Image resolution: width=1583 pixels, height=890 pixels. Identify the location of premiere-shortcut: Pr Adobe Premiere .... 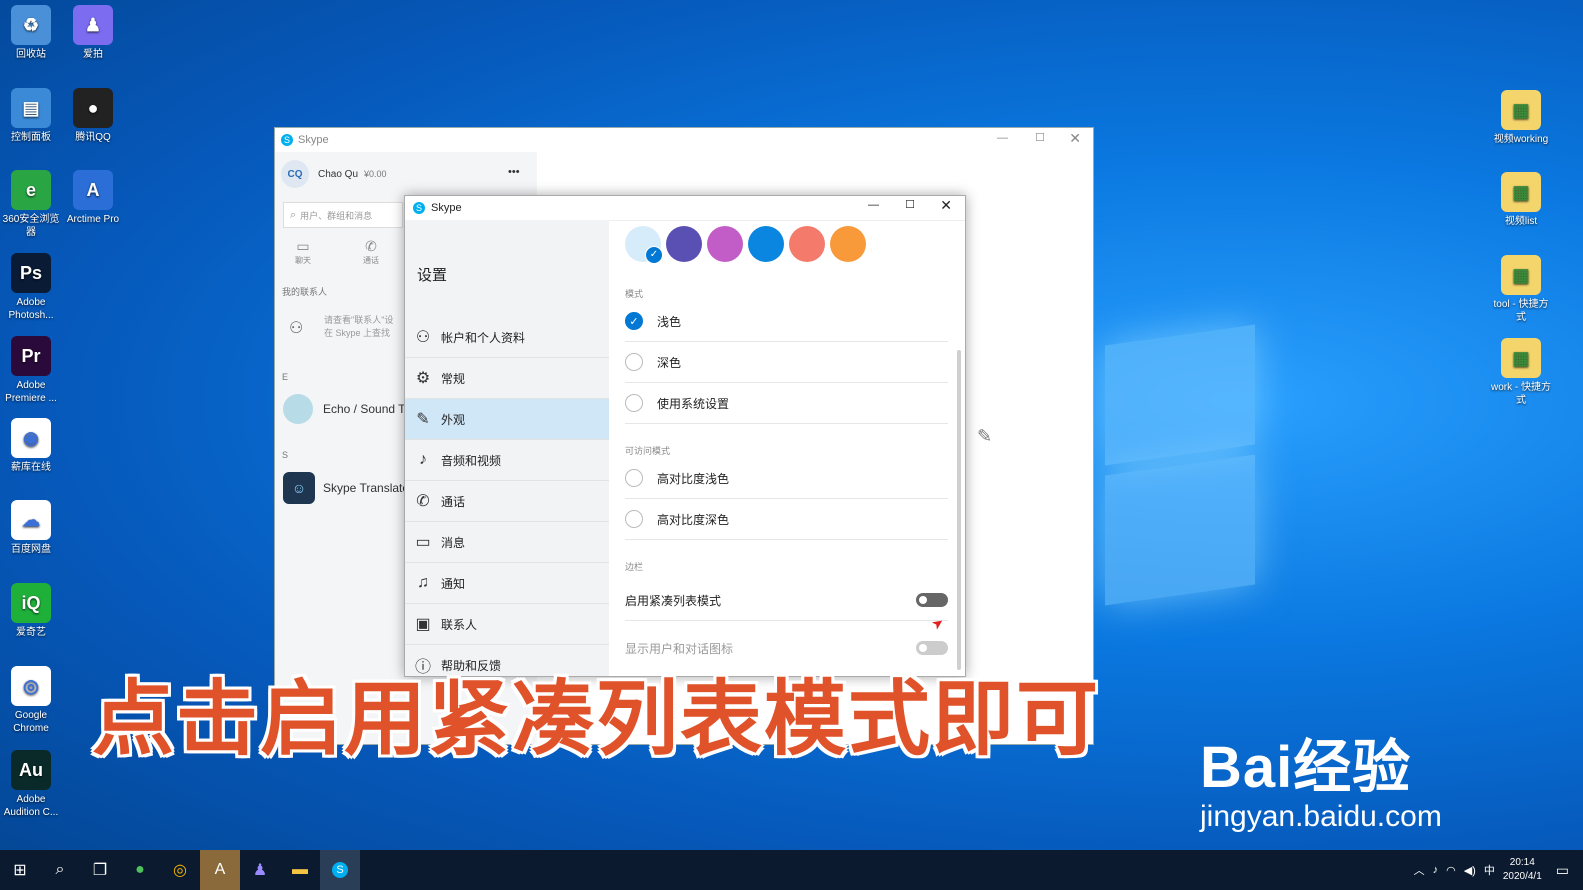
(31, 370).